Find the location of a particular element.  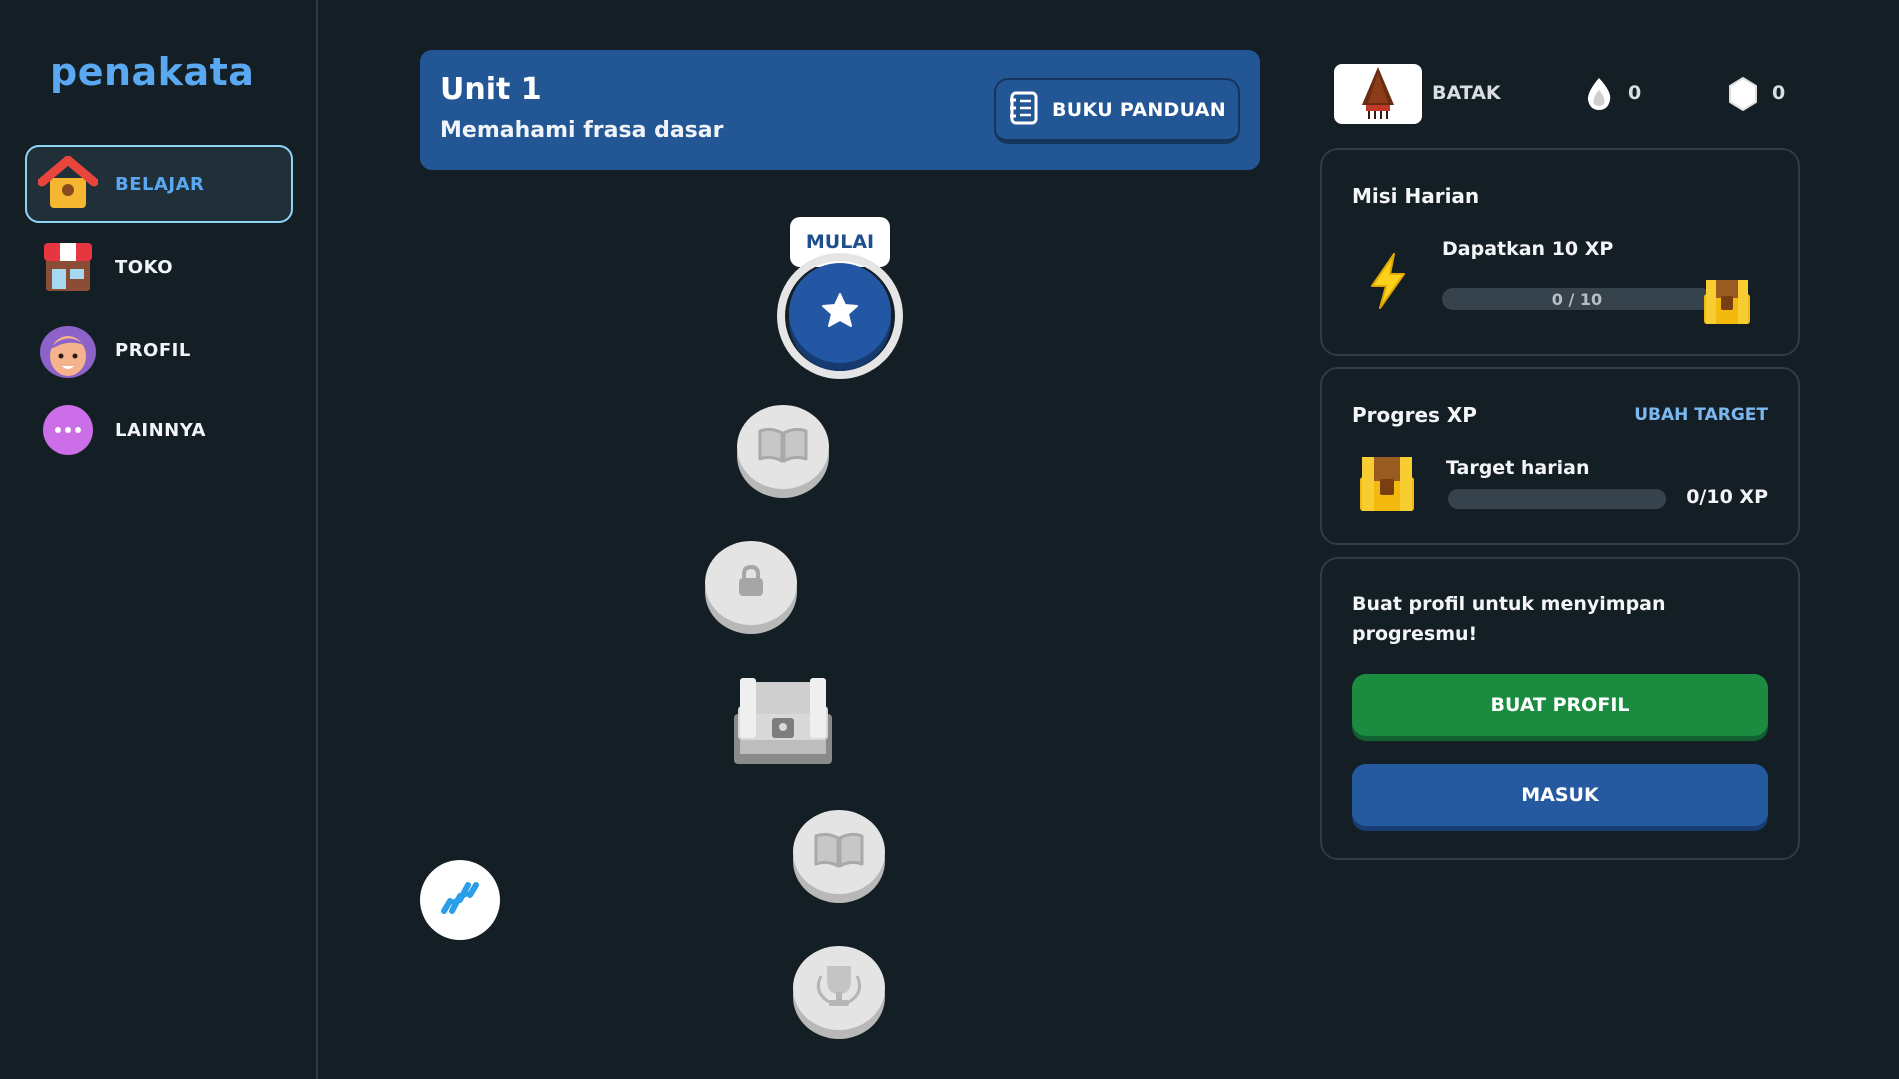

unit-title: Unit 1 is located at coordinates (491, 89).